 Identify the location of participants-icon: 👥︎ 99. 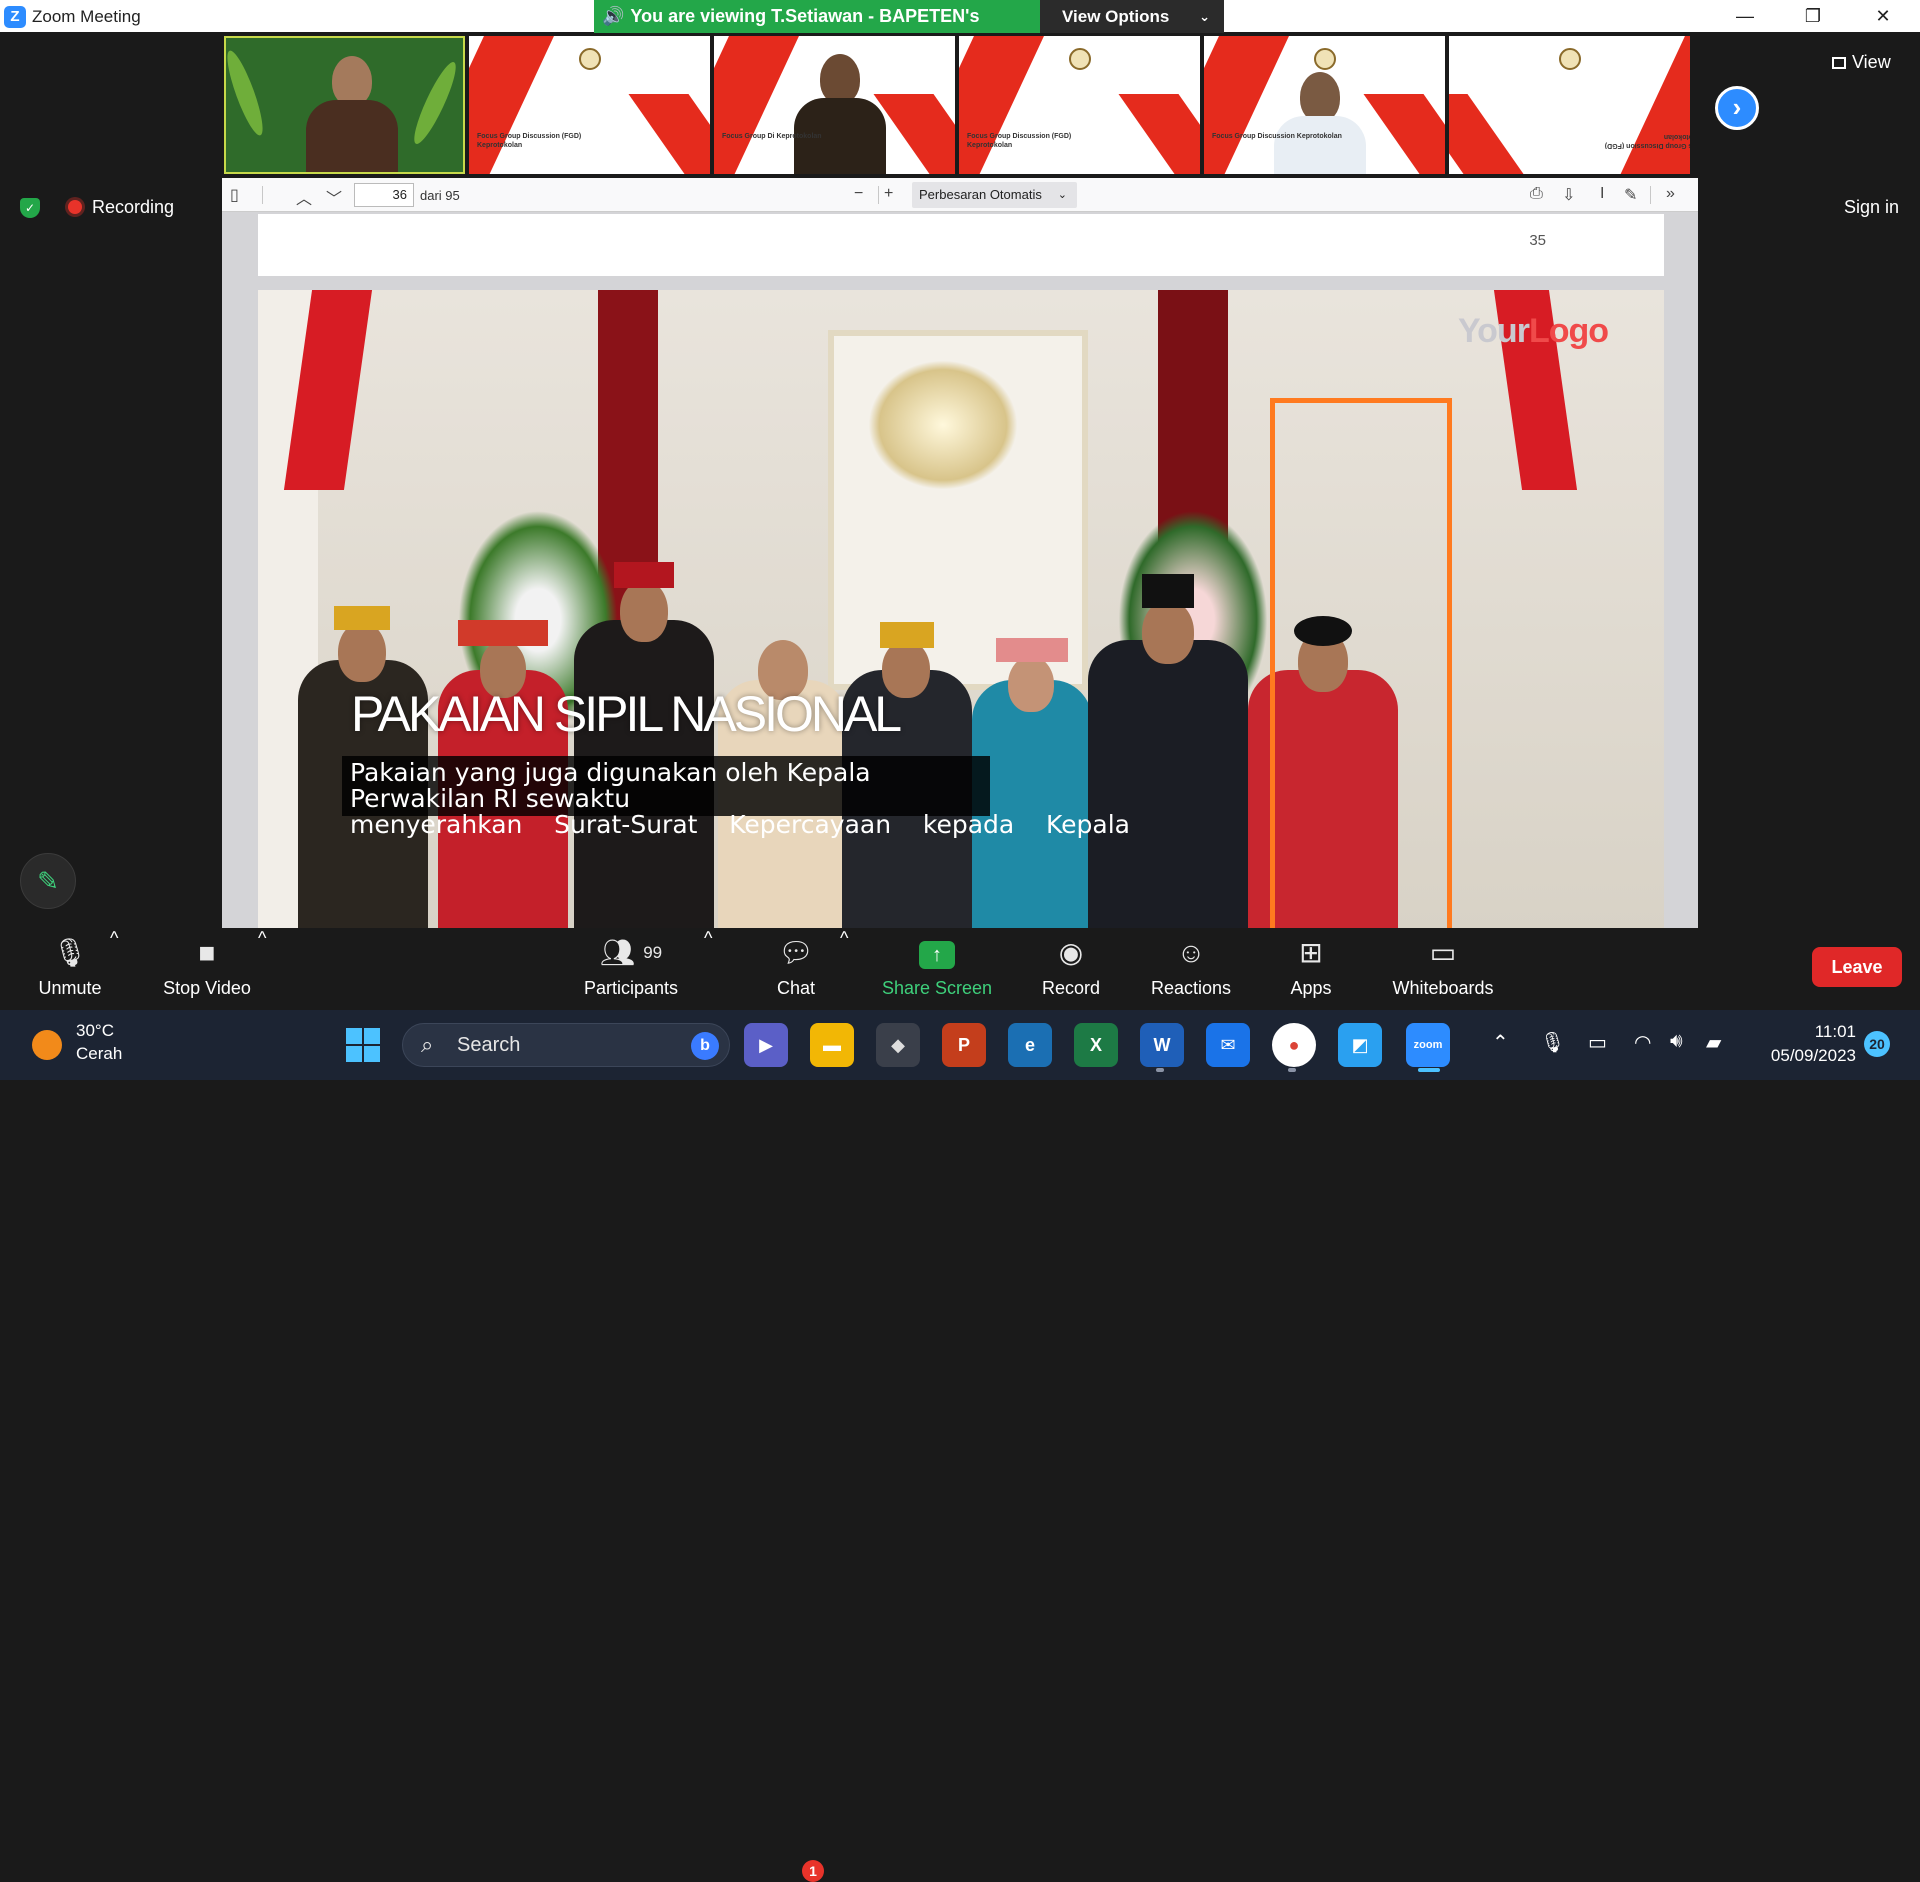
(631, 952).